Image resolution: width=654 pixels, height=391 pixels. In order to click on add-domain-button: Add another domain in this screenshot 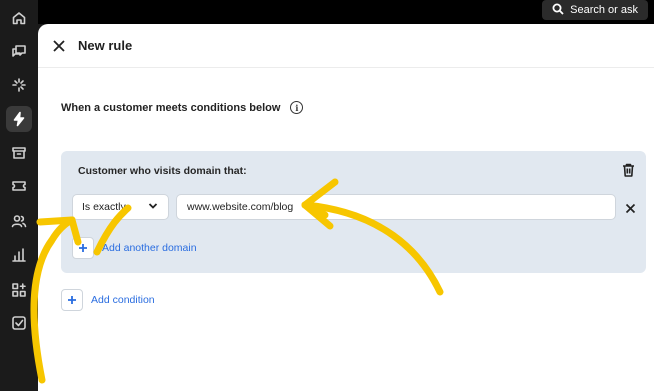, I will do `click(134, 248)`.